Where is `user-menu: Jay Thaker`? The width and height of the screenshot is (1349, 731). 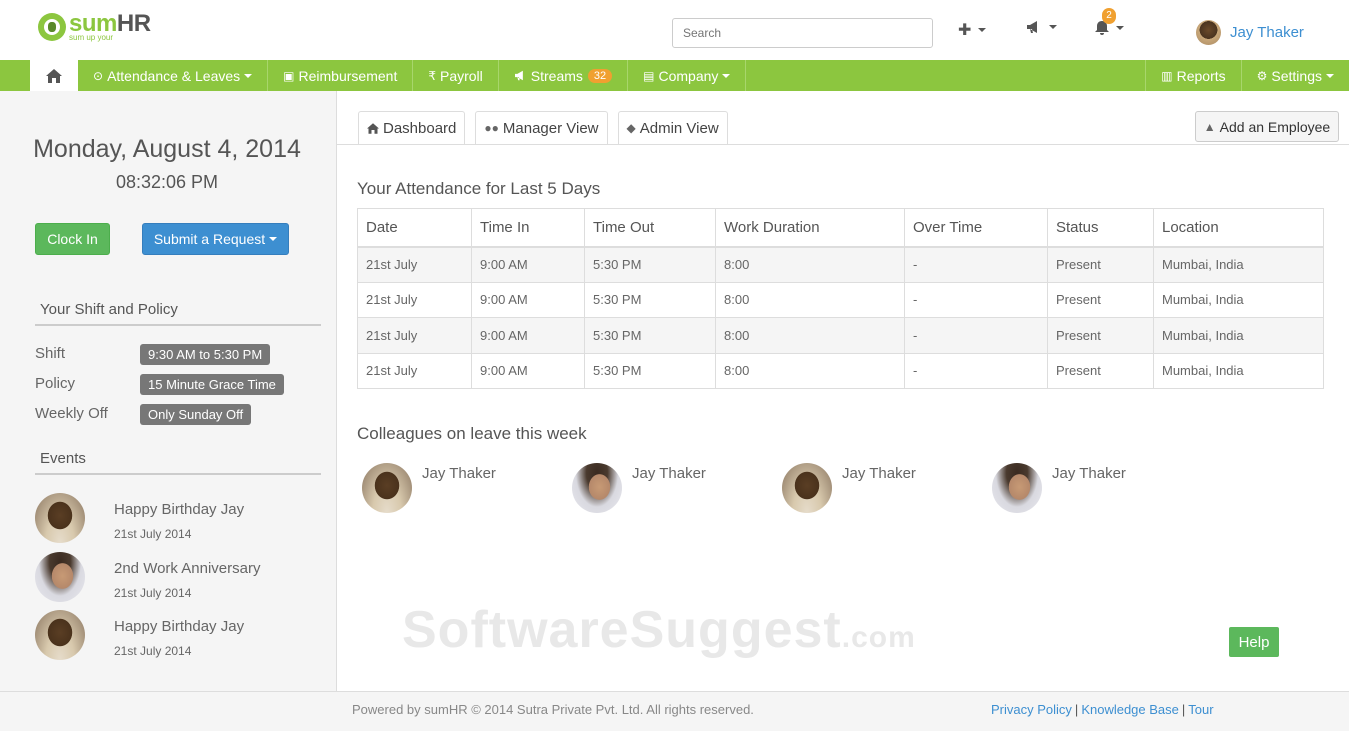
user-menu: Jay Thaker is located at coordinates (1250, 32).